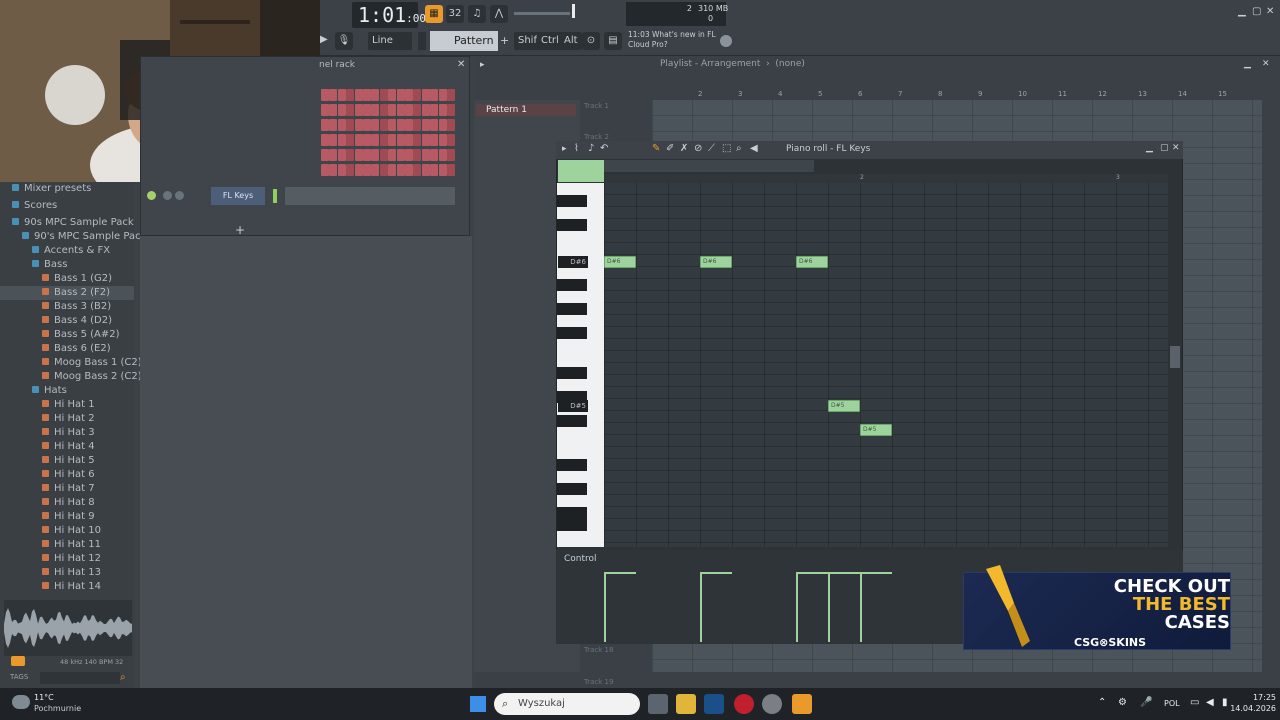  What do you see at coordinates (1210, 702) in the screenshot?
I see `volume-icon: ◀` at bounding box center [1210, 702].